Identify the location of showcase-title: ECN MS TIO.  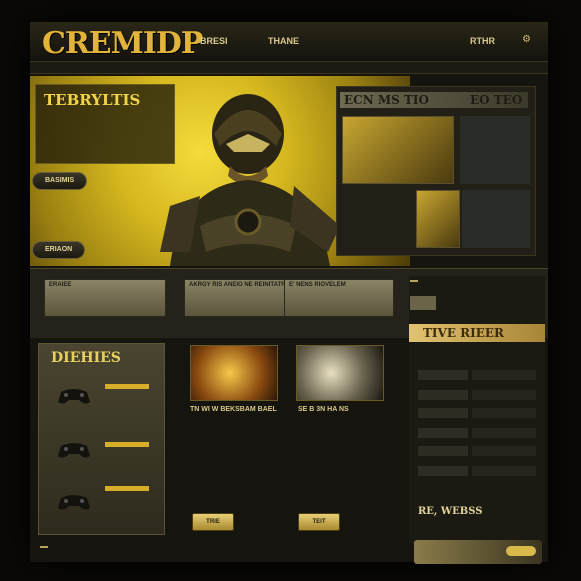
(386, 100).